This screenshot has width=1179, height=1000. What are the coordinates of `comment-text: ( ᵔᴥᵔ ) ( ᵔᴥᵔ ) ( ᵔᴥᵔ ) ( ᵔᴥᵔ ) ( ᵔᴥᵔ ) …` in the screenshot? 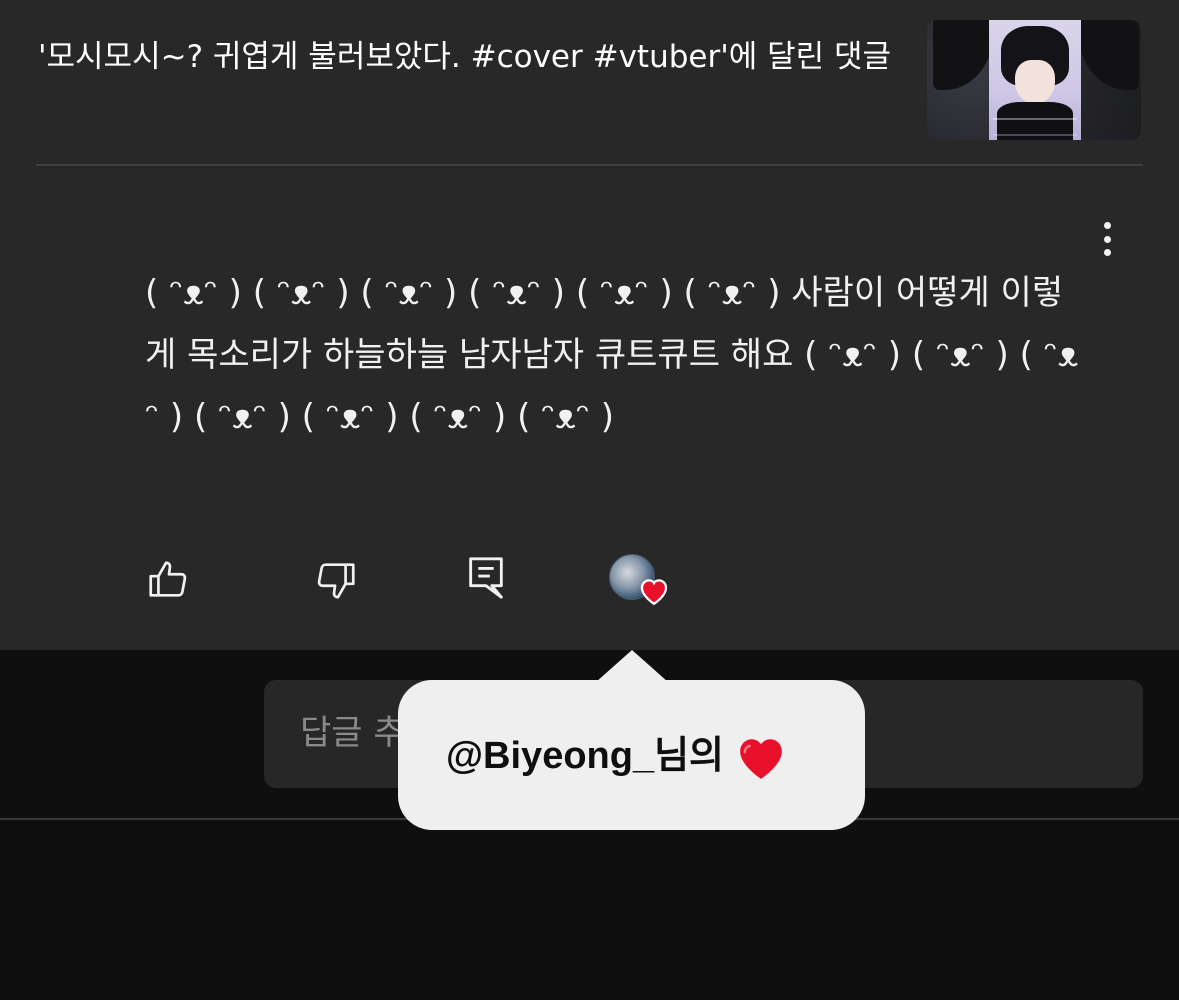 It's located at (612, 355).